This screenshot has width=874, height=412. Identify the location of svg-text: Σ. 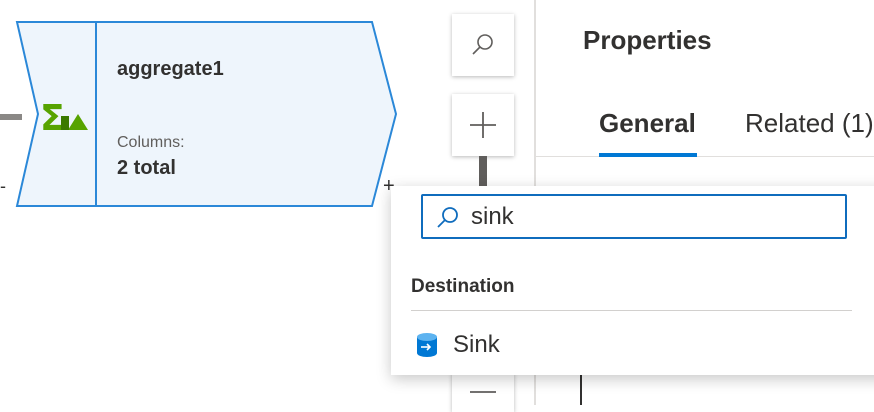
(52, 118).